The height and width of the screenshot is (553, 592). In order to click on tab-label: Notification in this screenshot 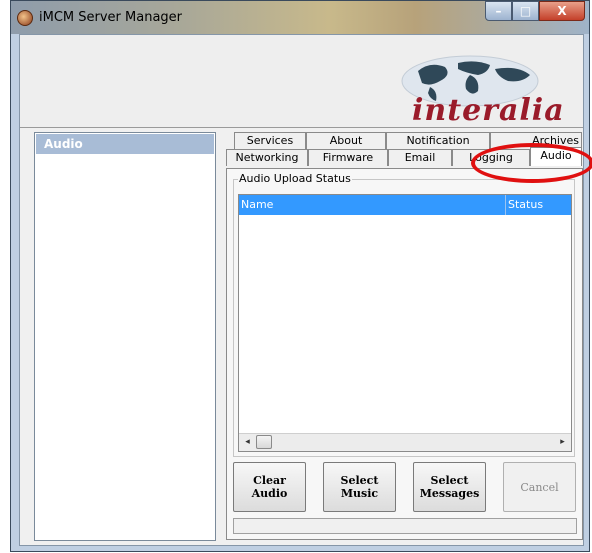, I will do `click(438, 140)`.